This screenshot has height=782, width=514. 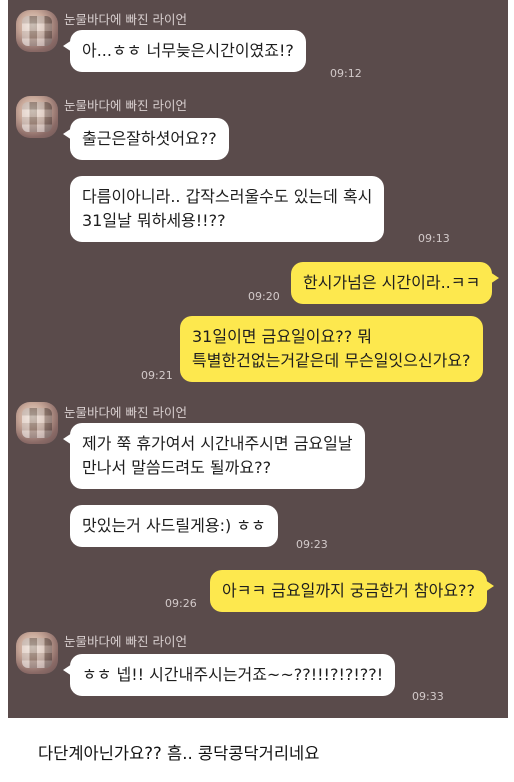 I want to click on message-bubble-received: 출근은잘하셧어요??, so click(x=146, y=139).